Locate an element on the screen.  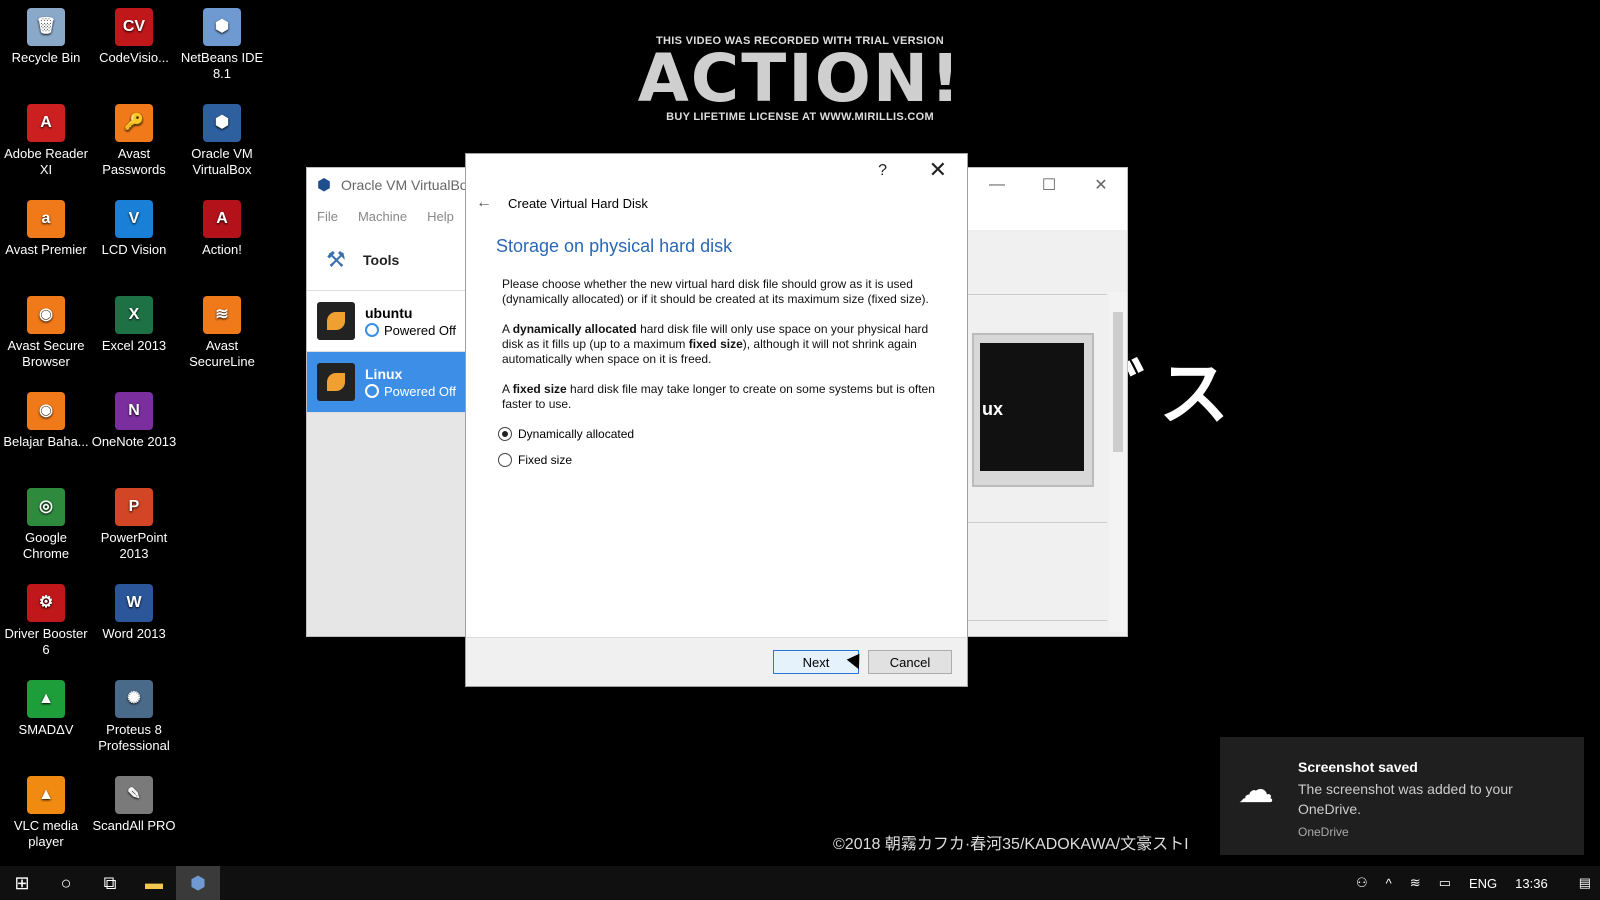
desktop-icon-avast-passwords: 🔑 Avast Passwords is located at coordinates (134, 141).